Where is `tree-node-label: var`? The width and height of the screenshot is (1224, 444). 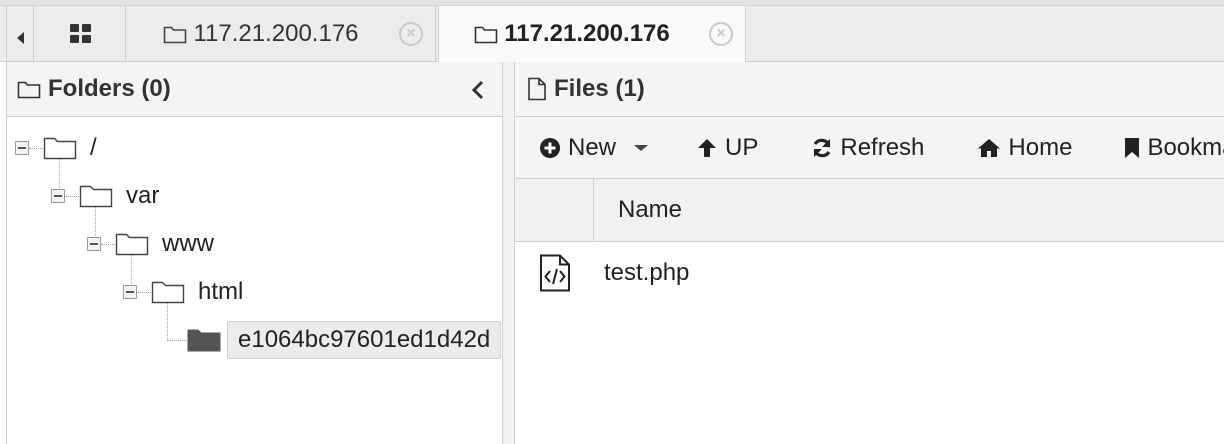
tree-node-label: var is located at coordinates (143, 195).